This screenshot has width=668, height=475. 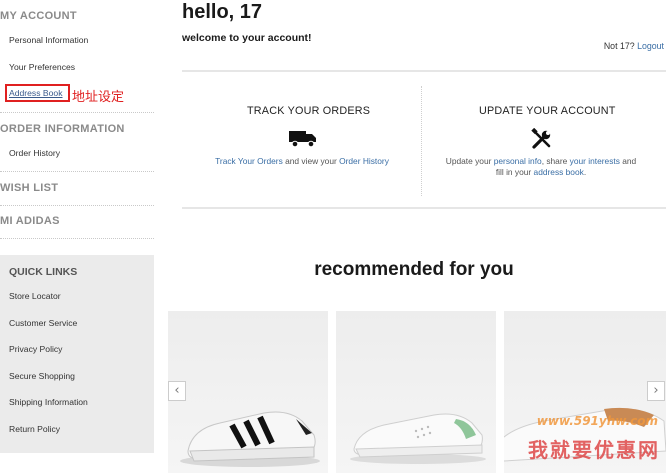 What do you see at coordinates (421, 141) in the screenshot?
I see `panel-divider` at bounding box center [421, 141].